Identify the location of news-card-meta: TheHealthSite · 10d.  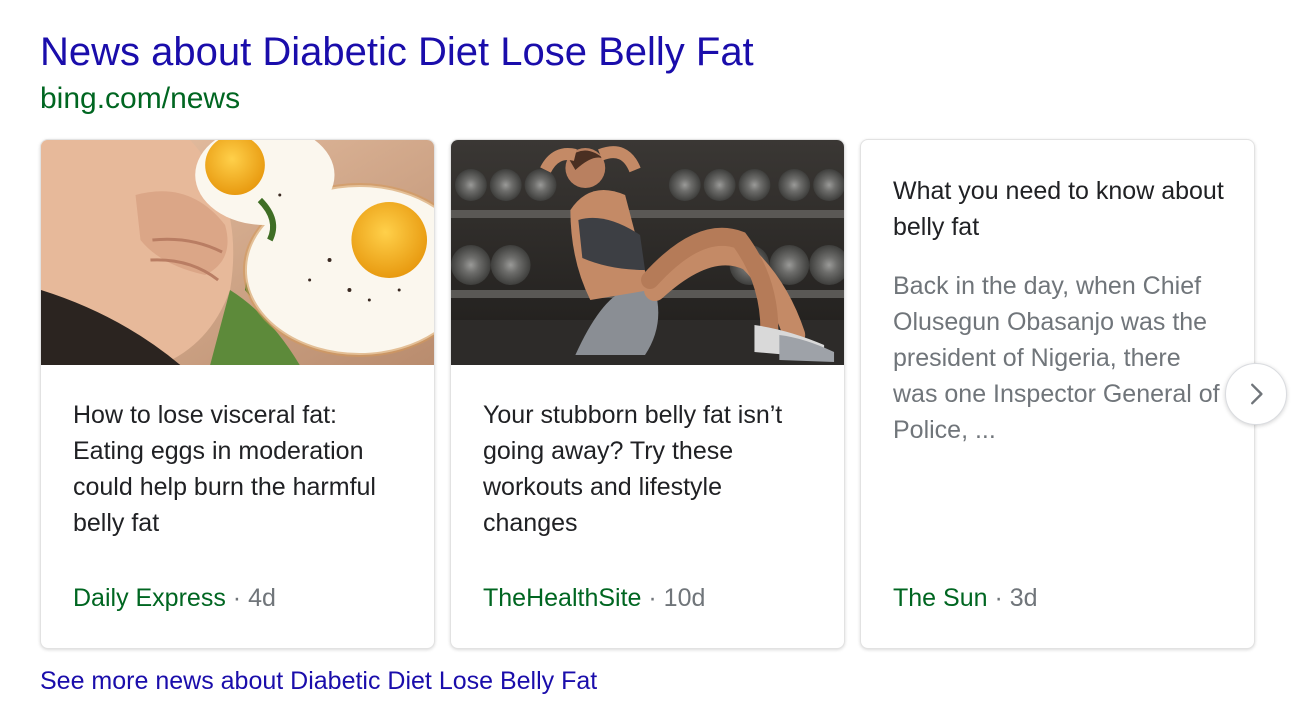
(594, 598).